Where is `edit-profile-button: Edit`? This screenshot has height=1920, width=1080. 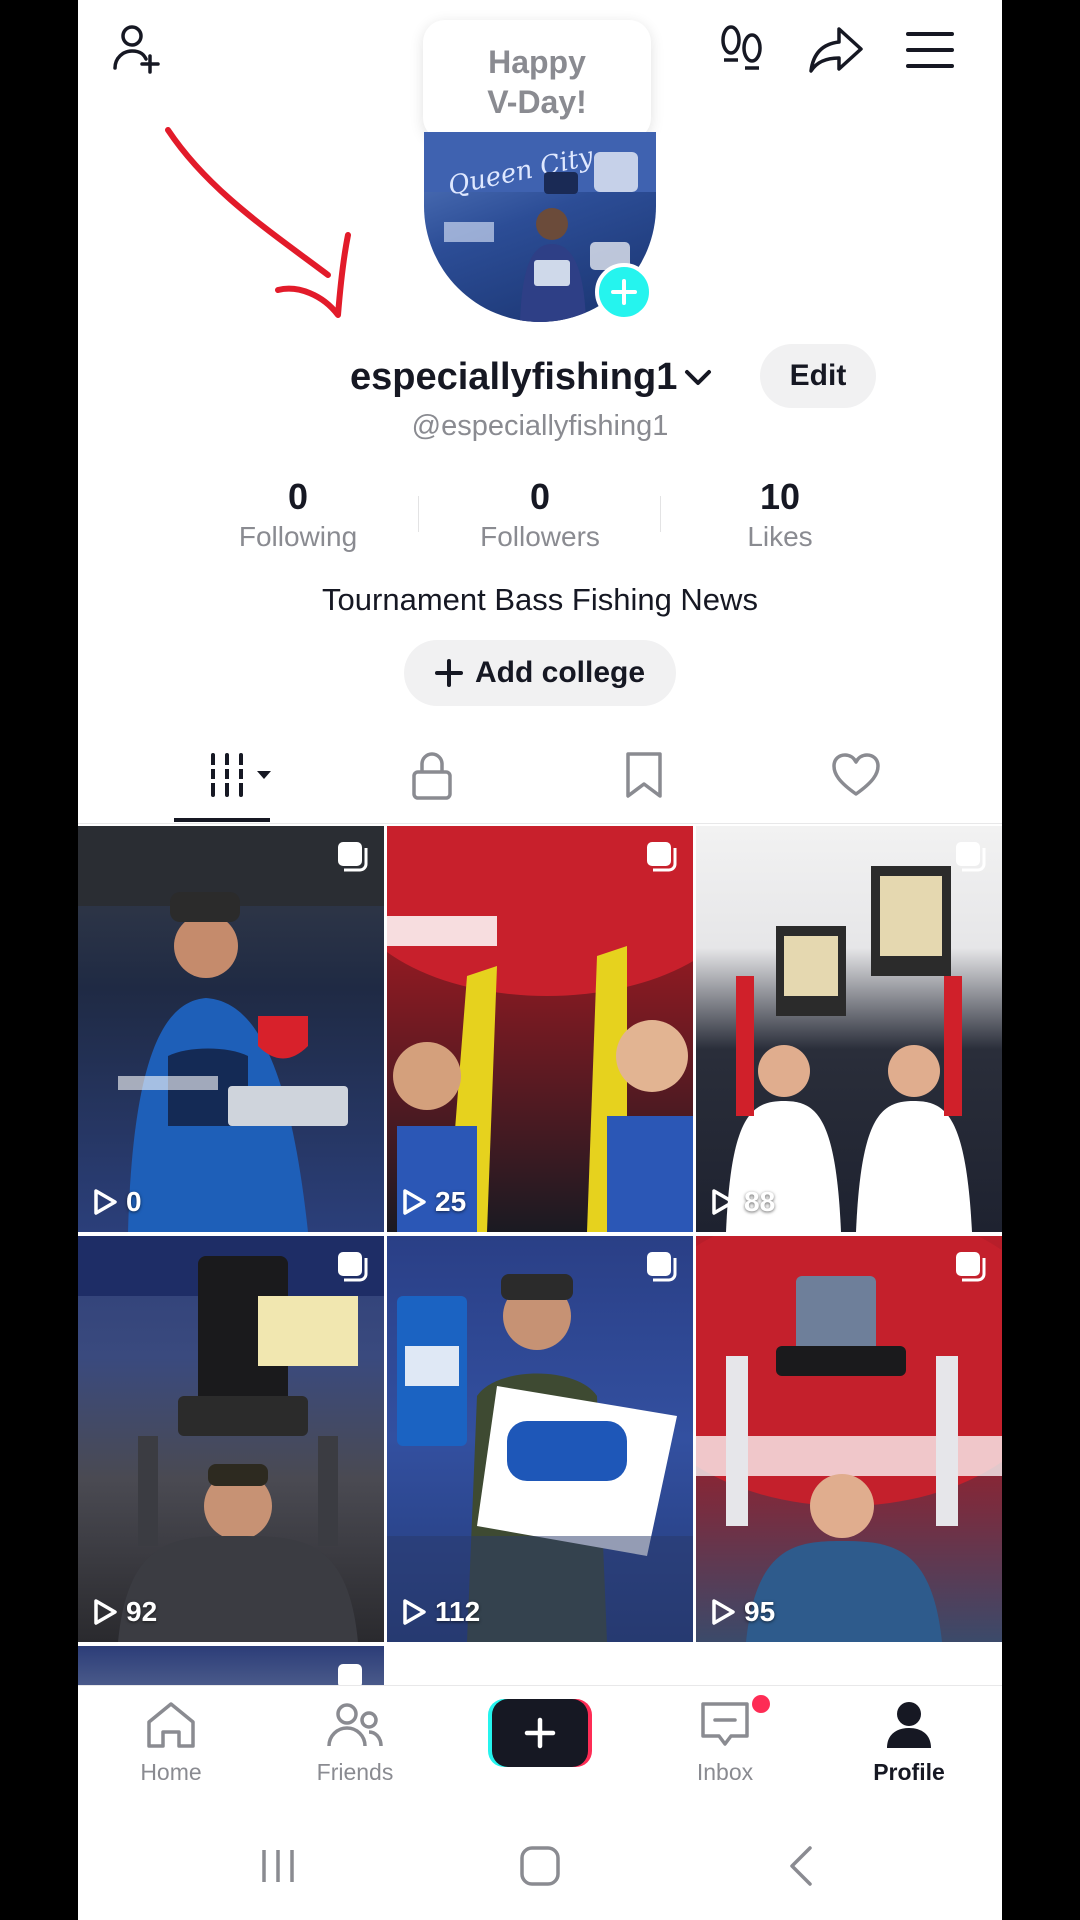 edit-profile-button: Edit is located at coordinates (818, 376).